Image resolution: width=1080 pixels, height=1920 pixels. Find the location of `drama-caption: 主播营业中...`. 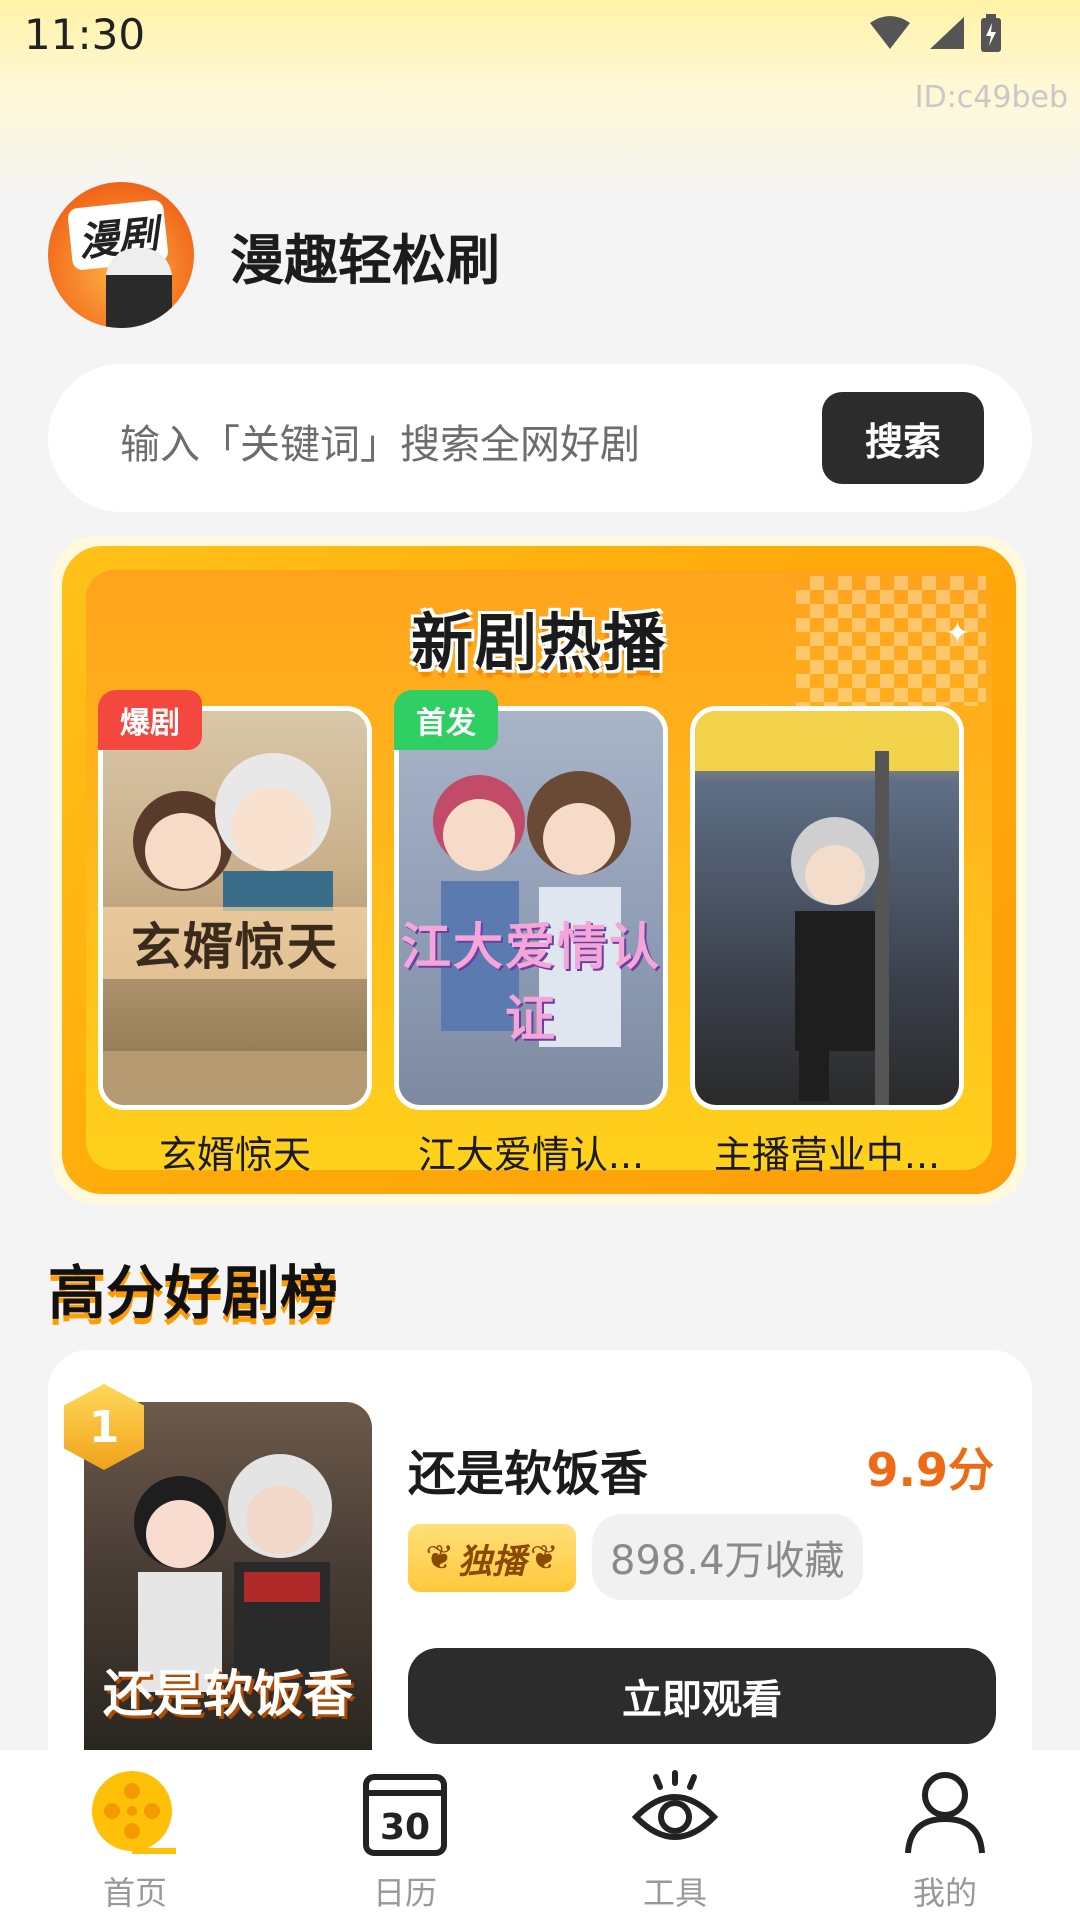

drama-caption: 主播营业中... is located at coordinates (827, 1151).